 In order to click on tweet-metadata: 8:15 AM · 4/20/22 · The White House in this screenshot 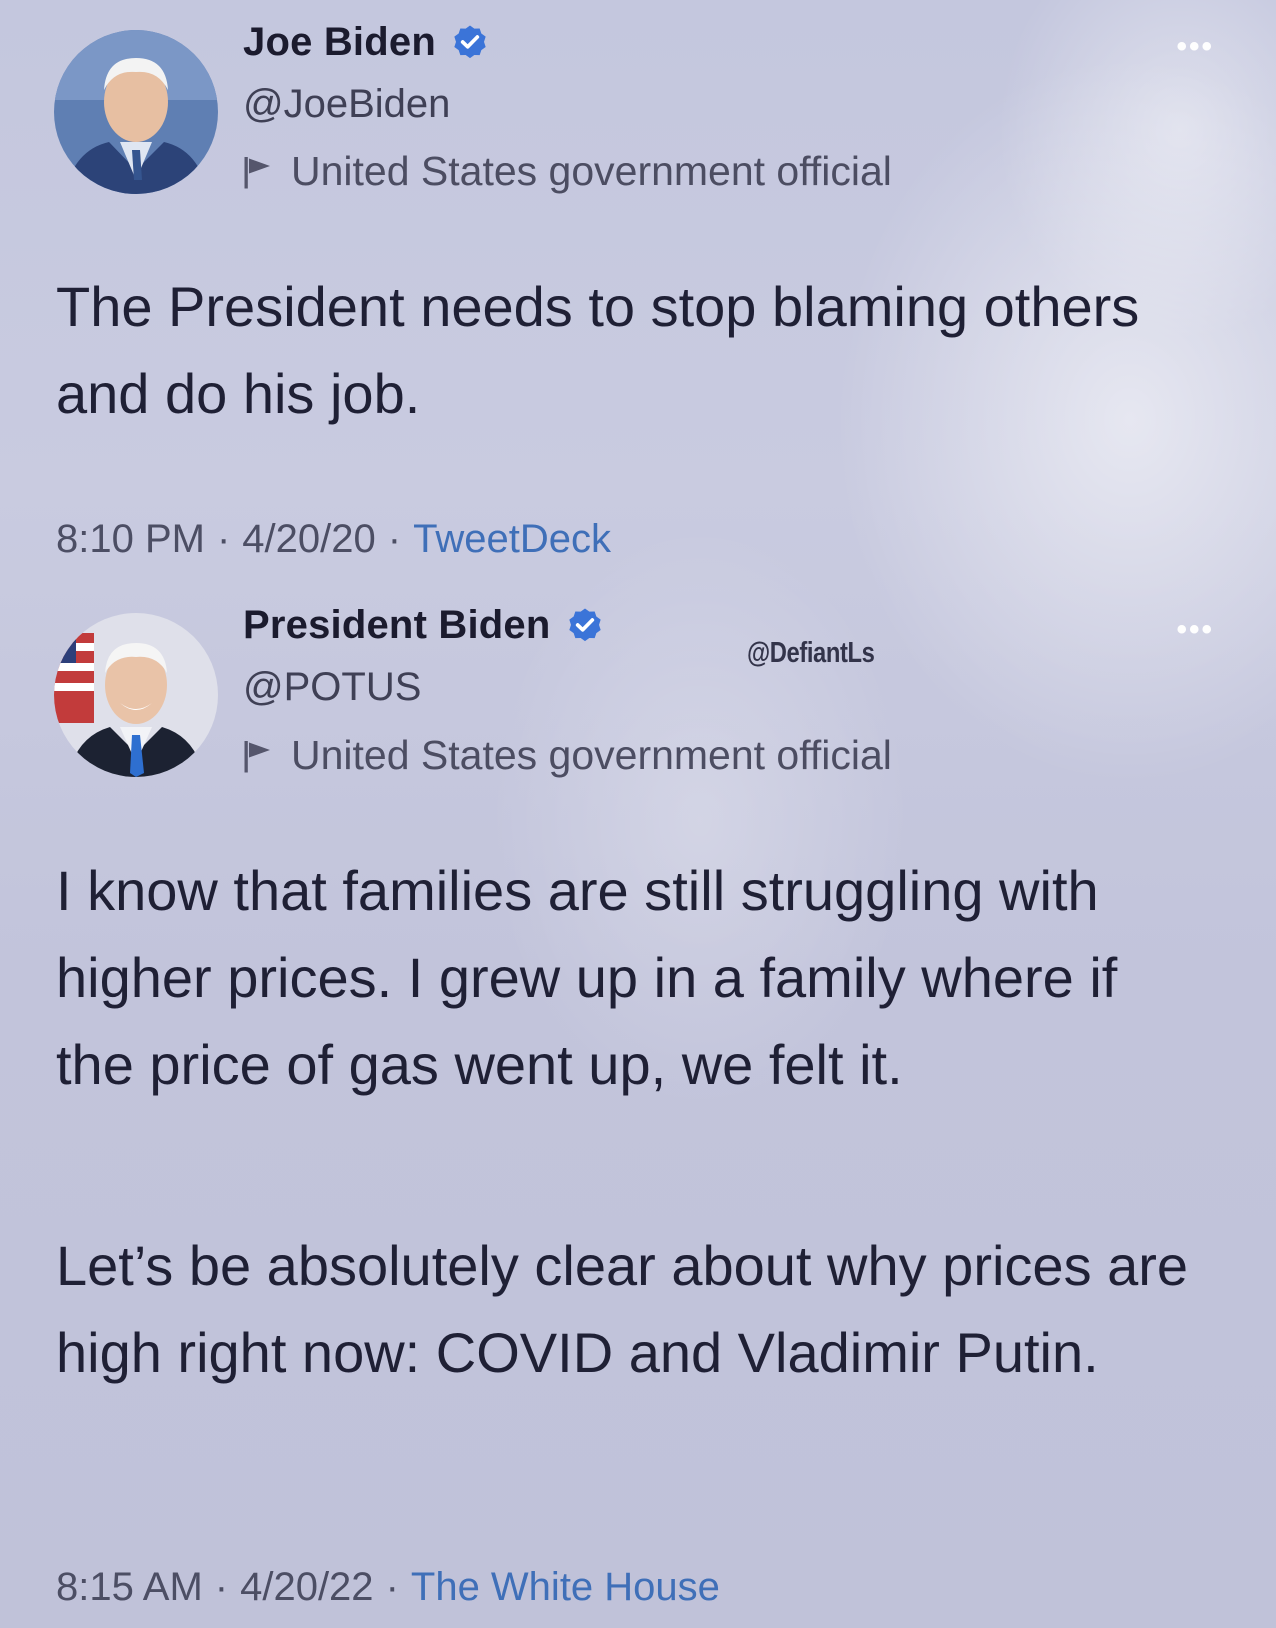, I will do `click(388, 1587)`.